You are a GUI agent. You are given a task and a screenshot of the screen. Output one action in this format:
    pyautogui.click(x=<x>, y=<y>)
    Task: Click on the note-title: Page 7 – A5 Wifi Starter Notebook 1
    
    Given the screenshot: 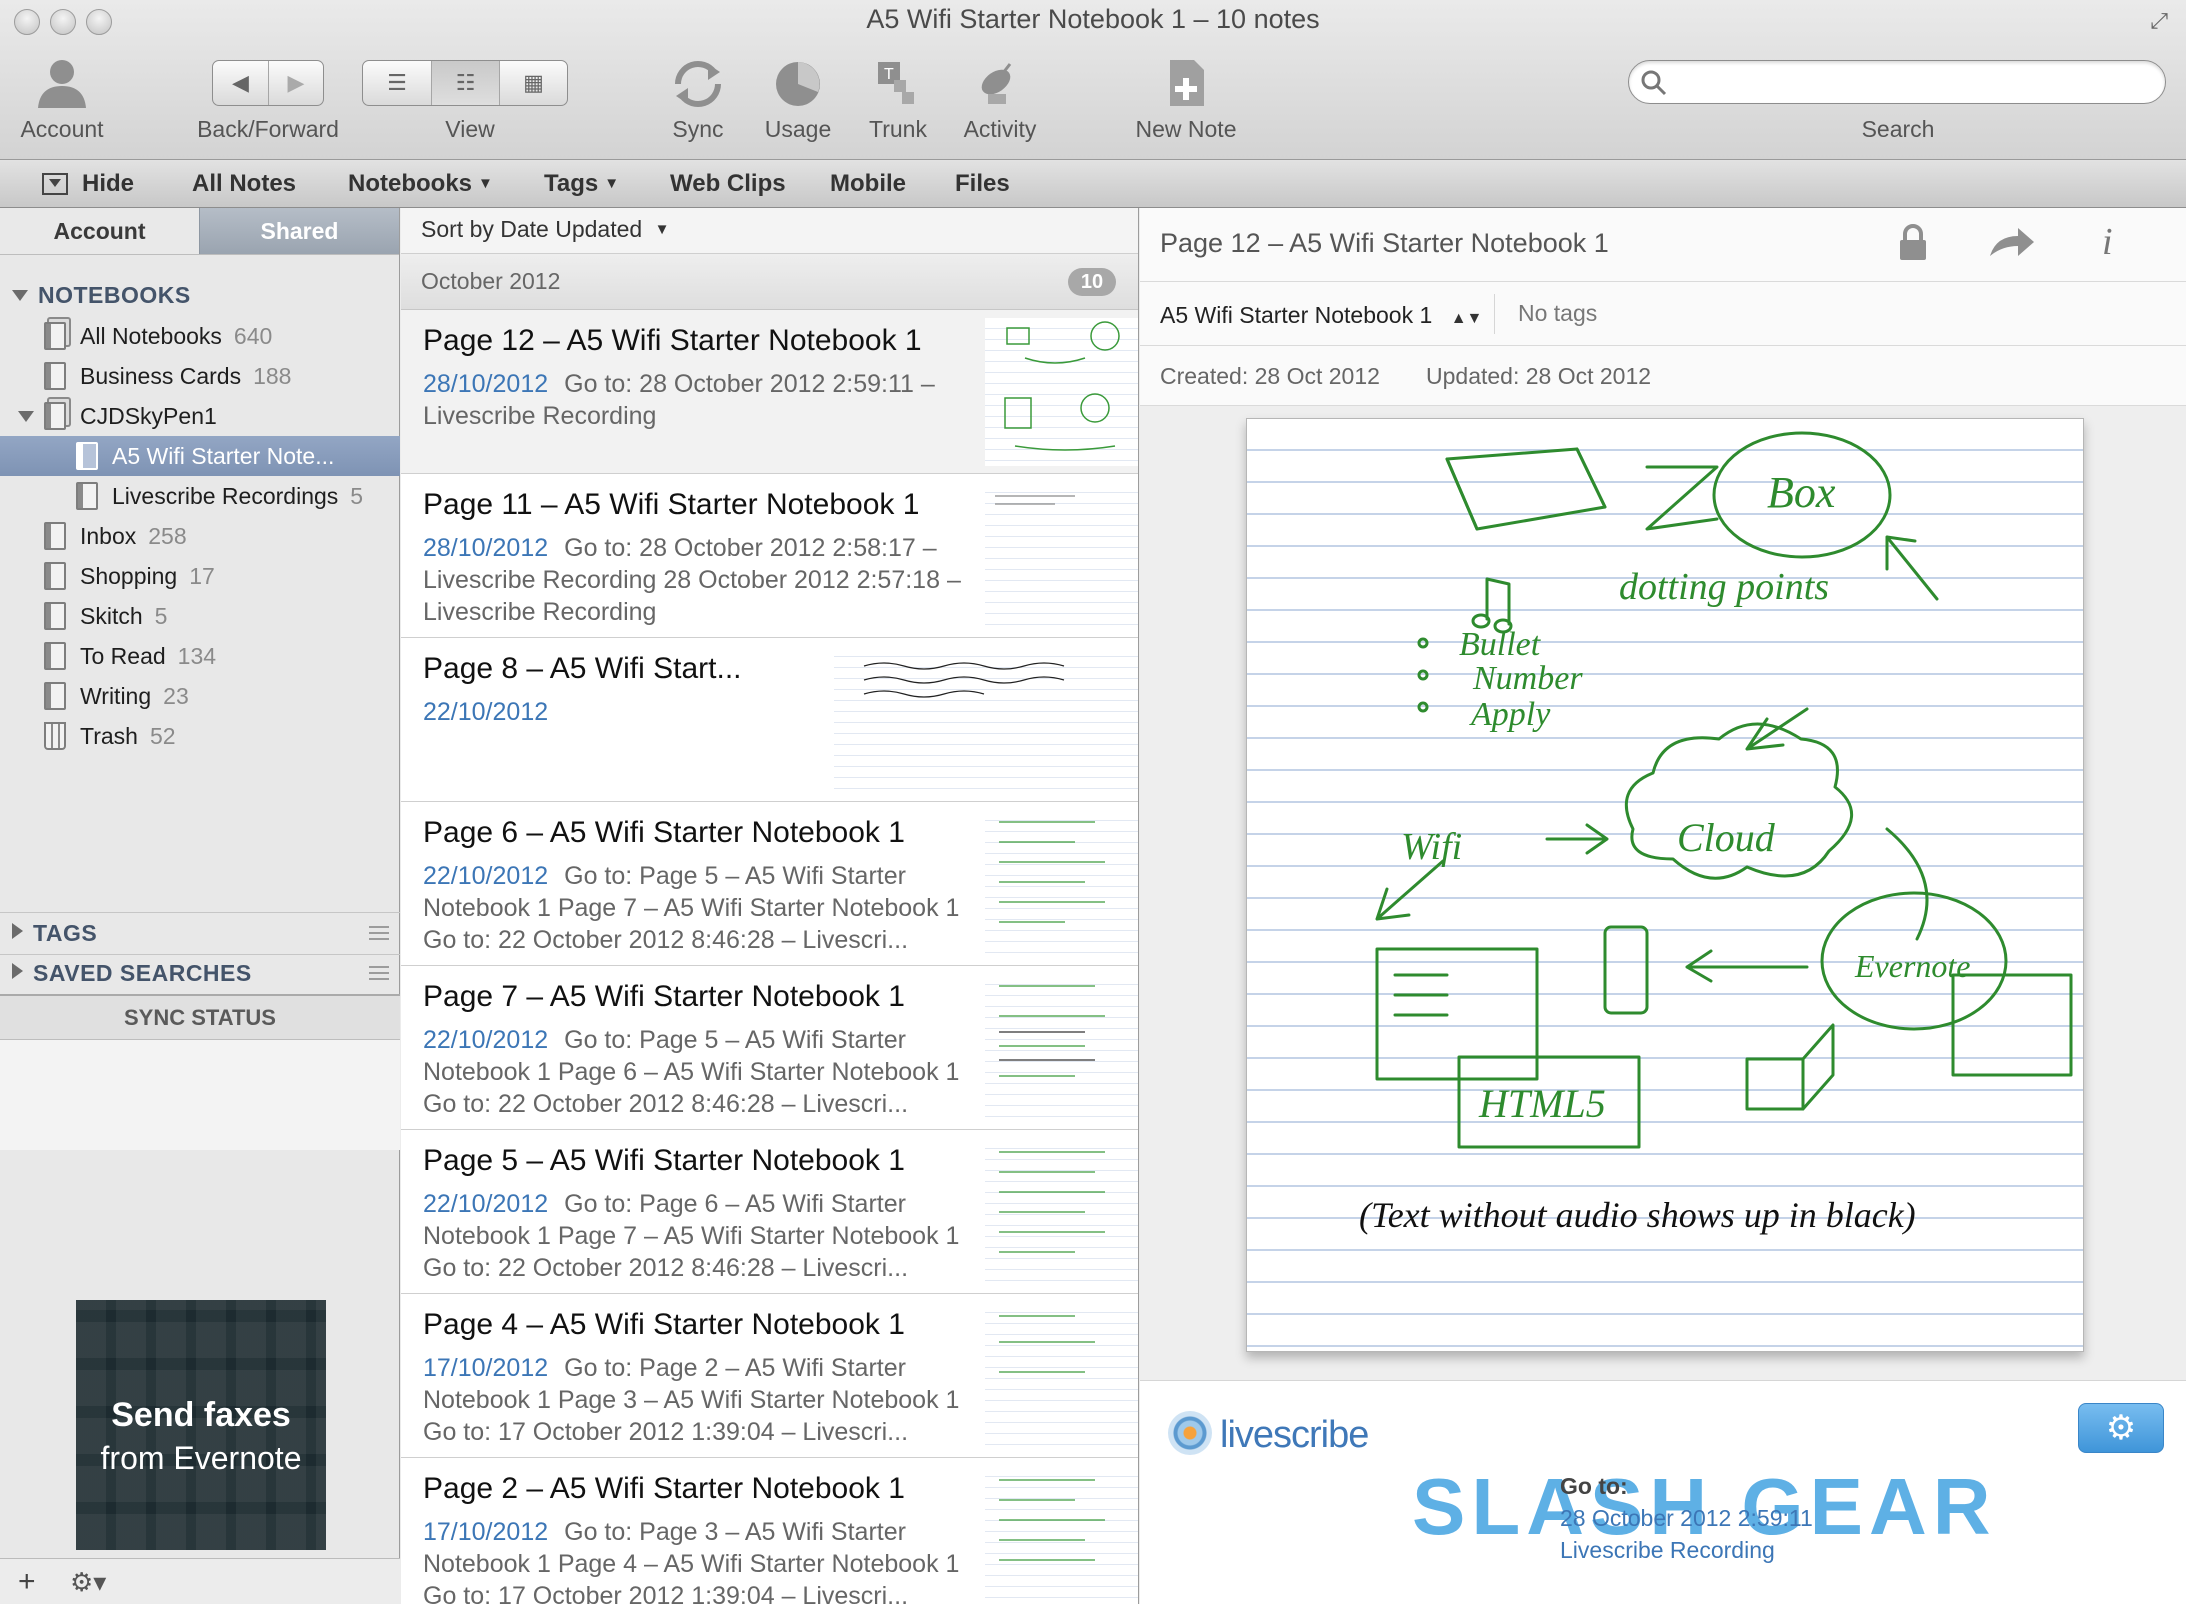 What is the action you would take?
    pyautogui.click(x=664, y=996)
    